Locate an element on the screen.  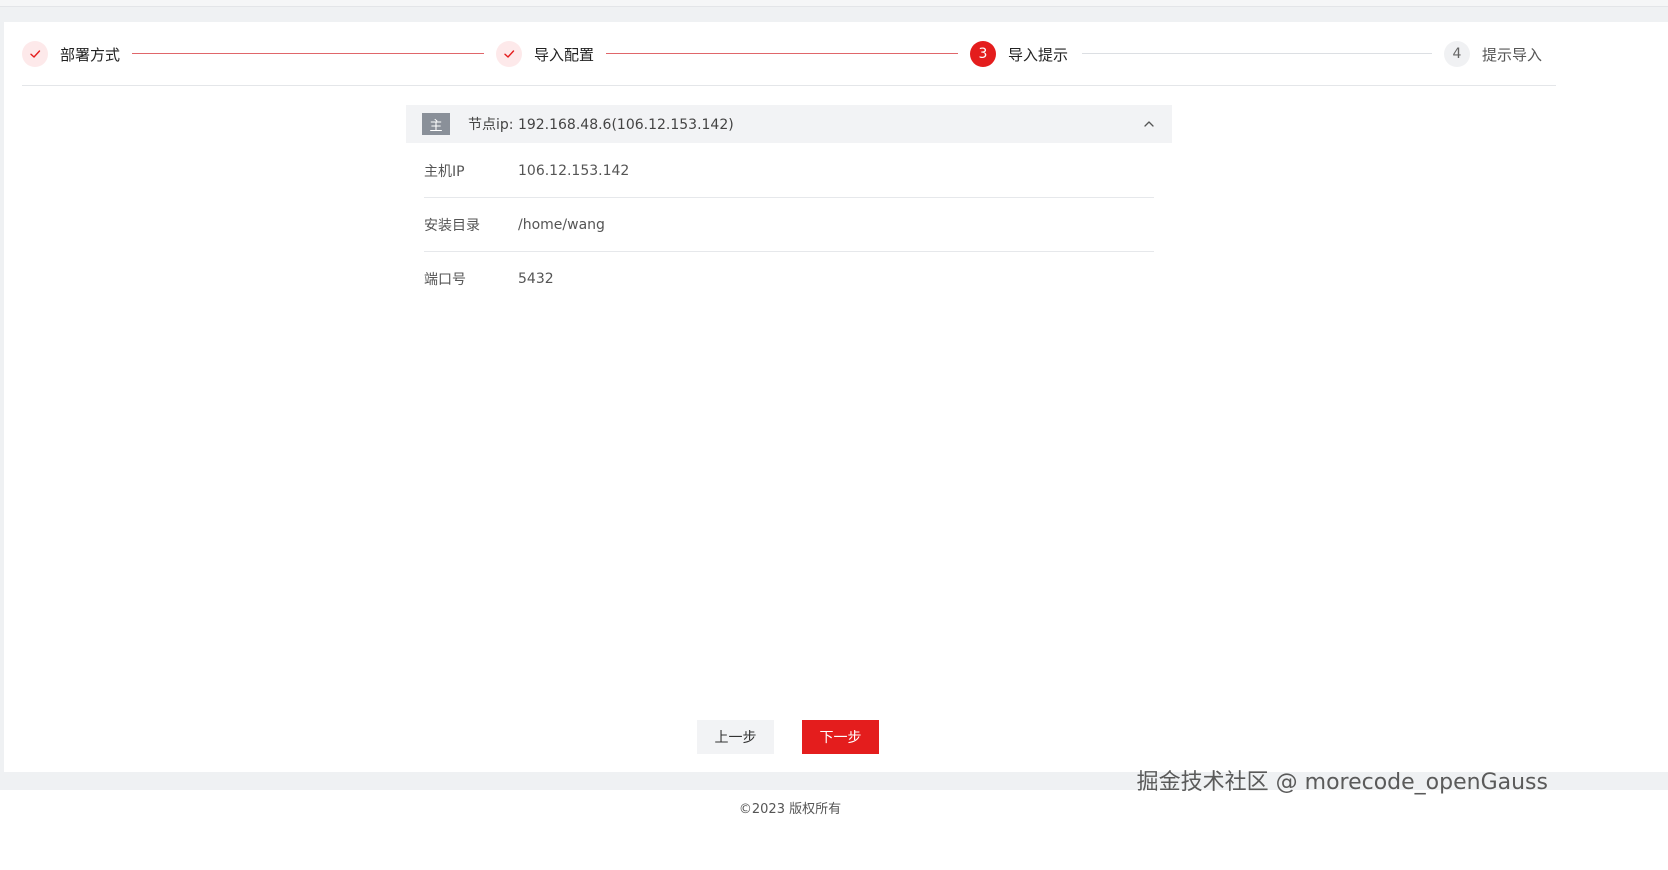
detail-value: /home/wang is located at coordinates (561, 224).